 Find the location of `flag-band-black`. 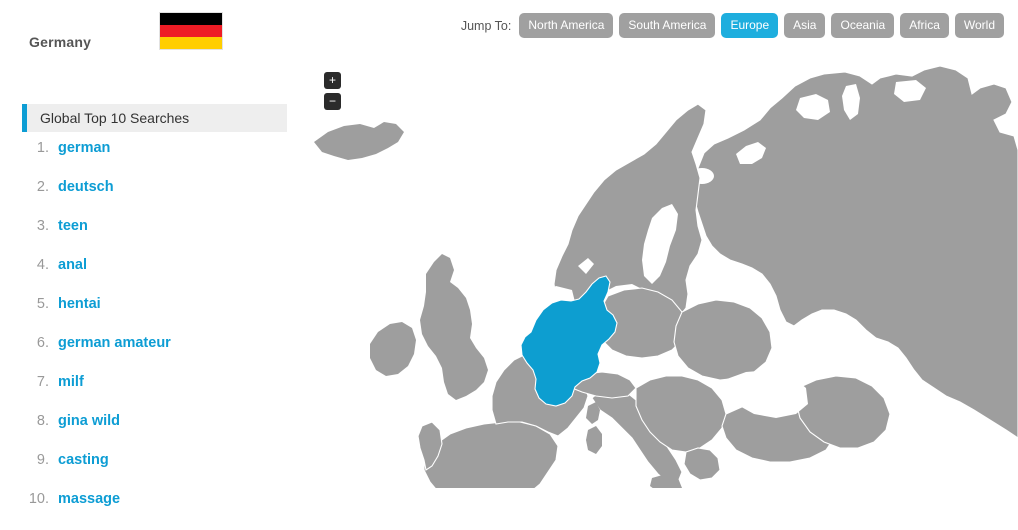

flag-band-black is located at coordinates (191, 19).